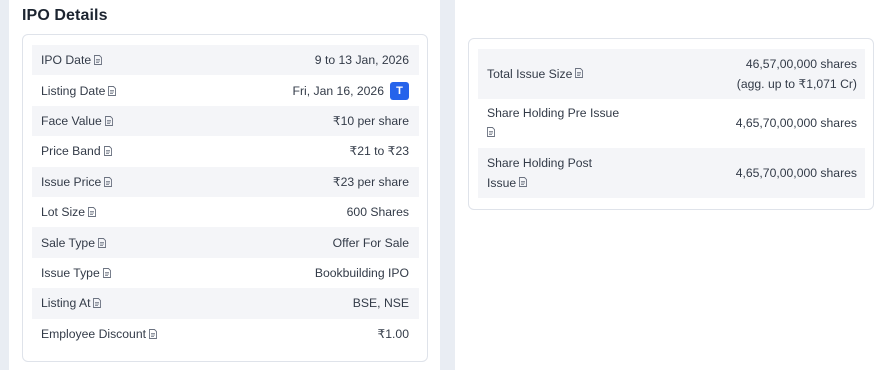  What do you see at coordinates (379, 151) in the screenshot?
I see `detail-value: ₹21 to ₹23` at bounding box center [379, 151].